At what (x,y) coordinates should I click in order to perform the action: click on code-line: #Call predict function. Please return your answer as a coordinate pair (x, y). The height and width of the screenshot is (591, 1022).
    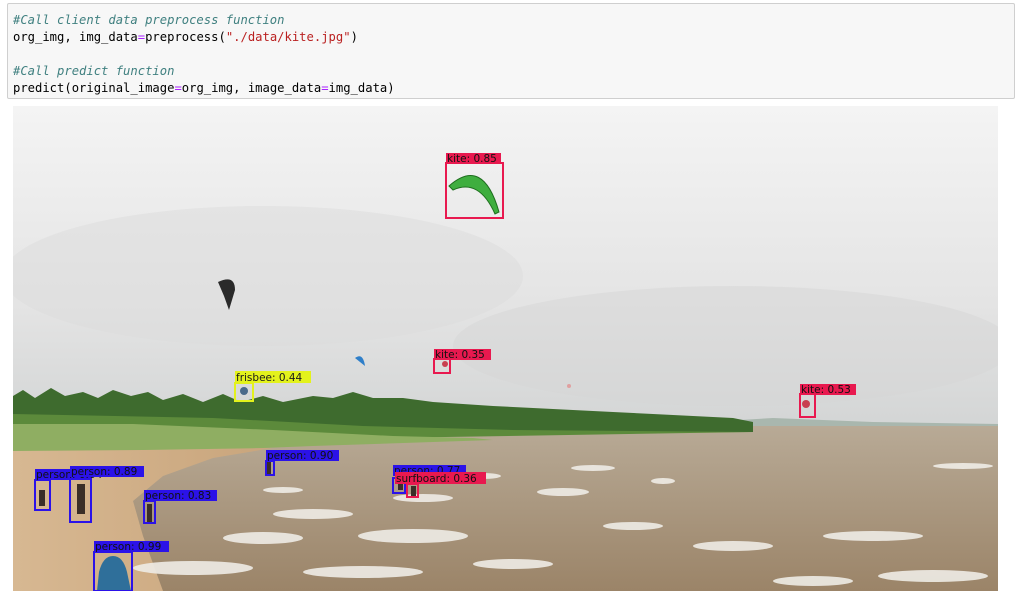
    Looking at the image, I should click on (94, 71).